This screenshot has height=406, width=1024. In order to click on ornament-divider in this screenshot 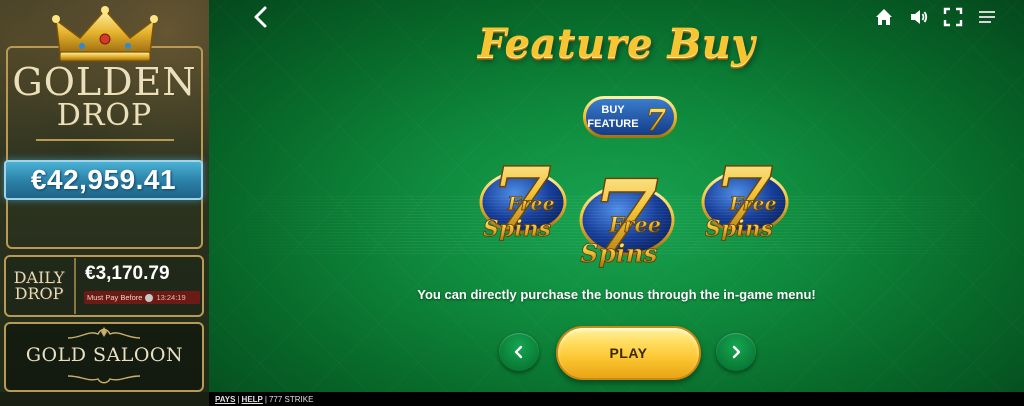, I will do `click(105, 140)`.